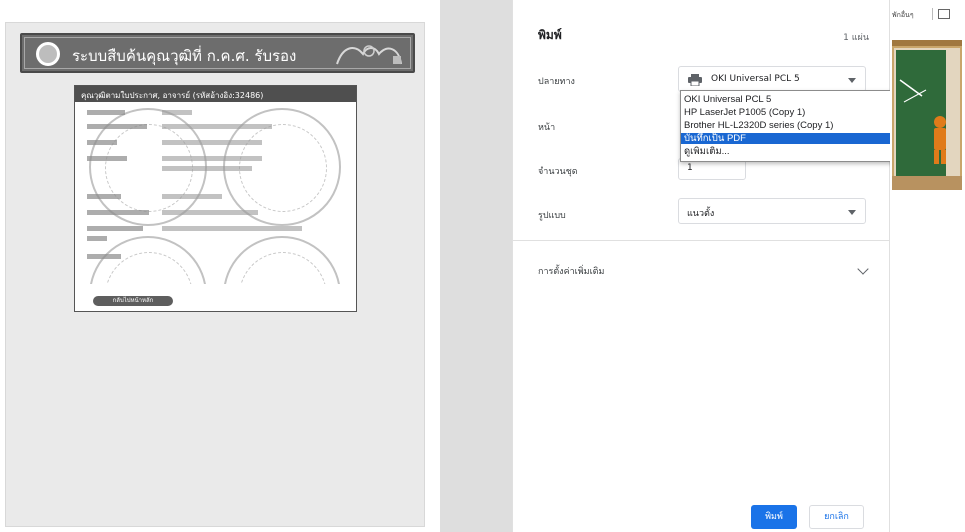 The width and height of the screenshot is (965, 532). Describe the element at coordinates (944, 14) in the screenshot. I see `window-icon` at that location.